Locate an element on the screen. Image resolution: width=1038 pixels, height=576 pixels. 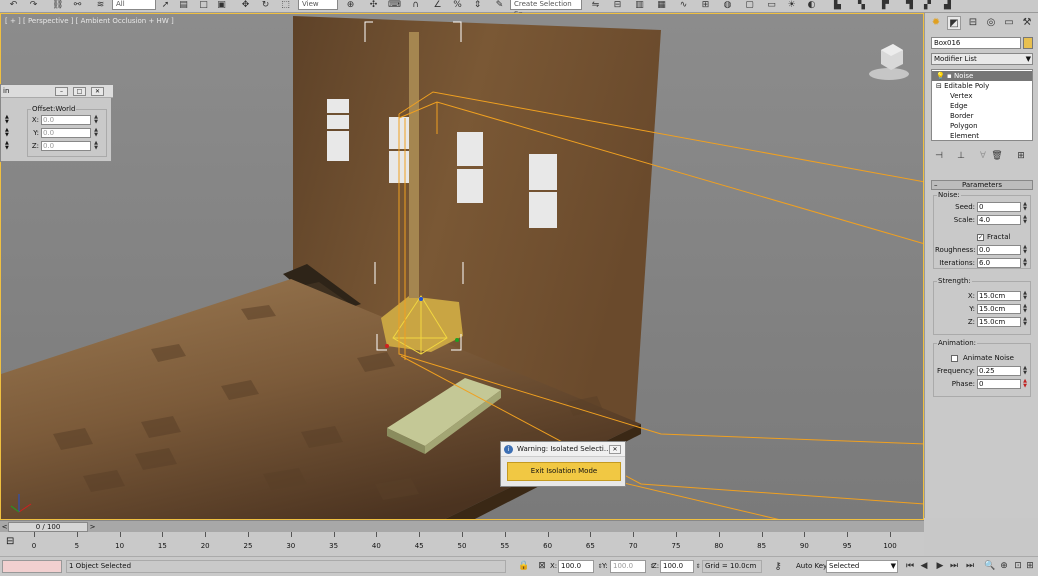
link-icon: ⛓ is located at coordinates (57, 5).